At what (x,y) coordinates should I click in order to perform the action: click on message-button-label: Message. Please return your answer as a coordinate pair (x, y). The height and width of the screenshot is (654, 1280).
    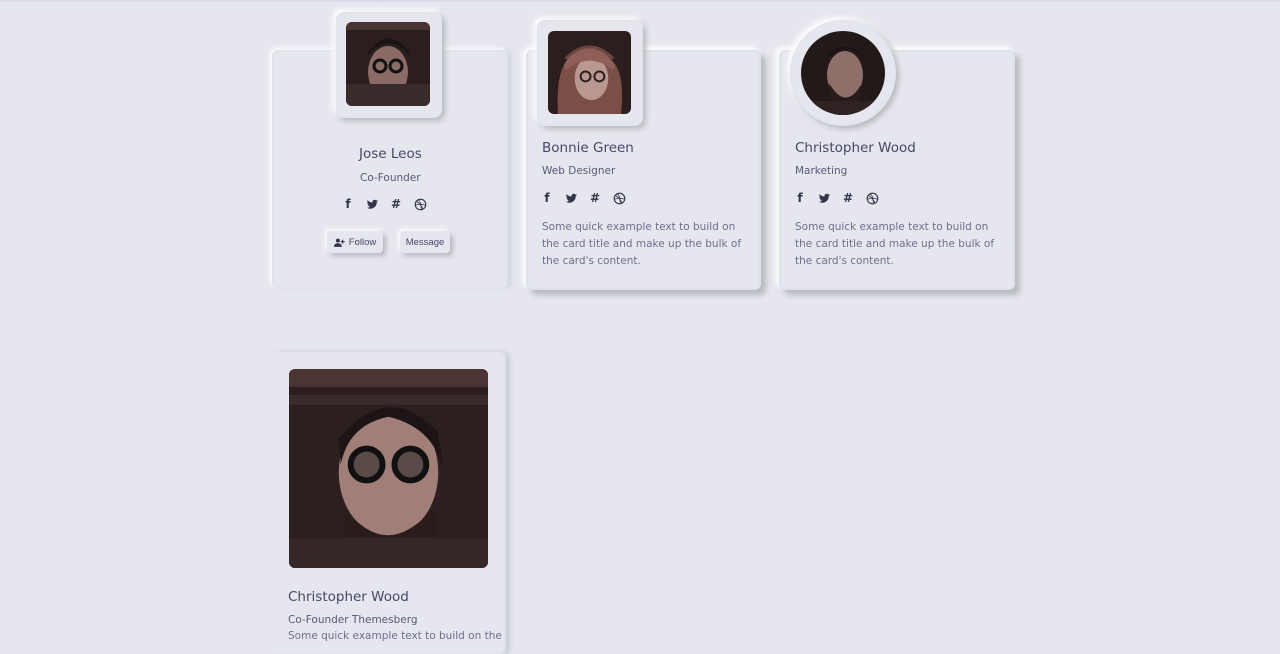
    Looking at the image, I should click on (425, 242).